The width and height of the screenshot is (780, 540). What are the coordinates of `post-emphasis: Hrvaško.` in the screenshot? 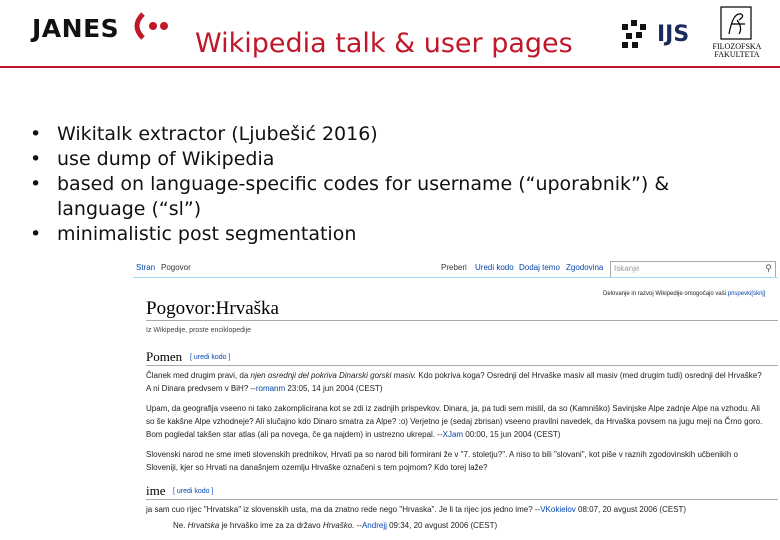 It's located at (338, 525).